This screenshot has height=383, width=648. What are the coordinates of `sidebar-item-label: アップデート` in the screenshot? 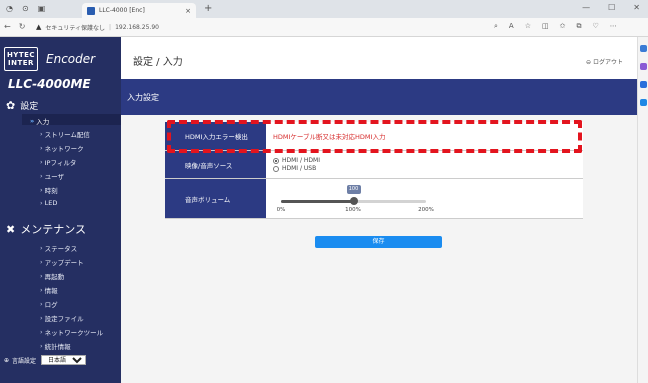 It's located at (64, 263).